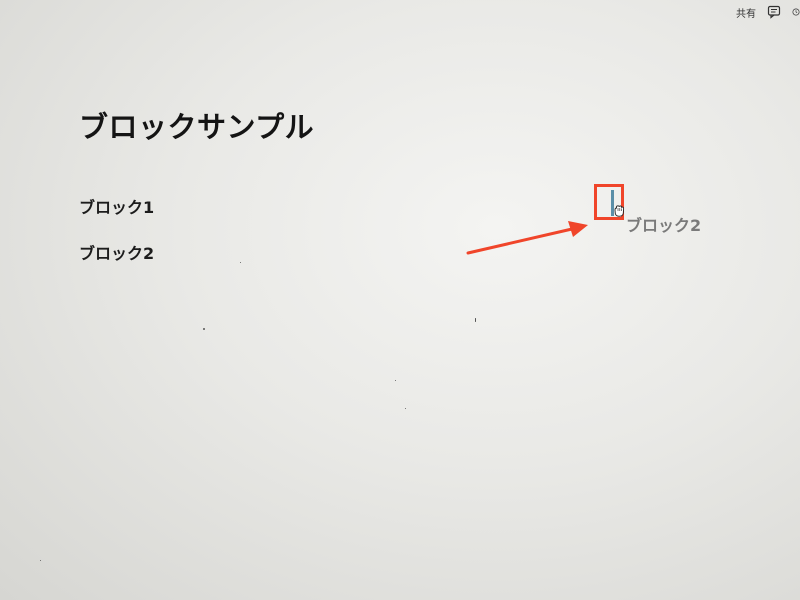  What do you see at coordinates (527, 238) in the screenshot?
I see `annotation-arrow-icon` at bounding box center [527, 238].